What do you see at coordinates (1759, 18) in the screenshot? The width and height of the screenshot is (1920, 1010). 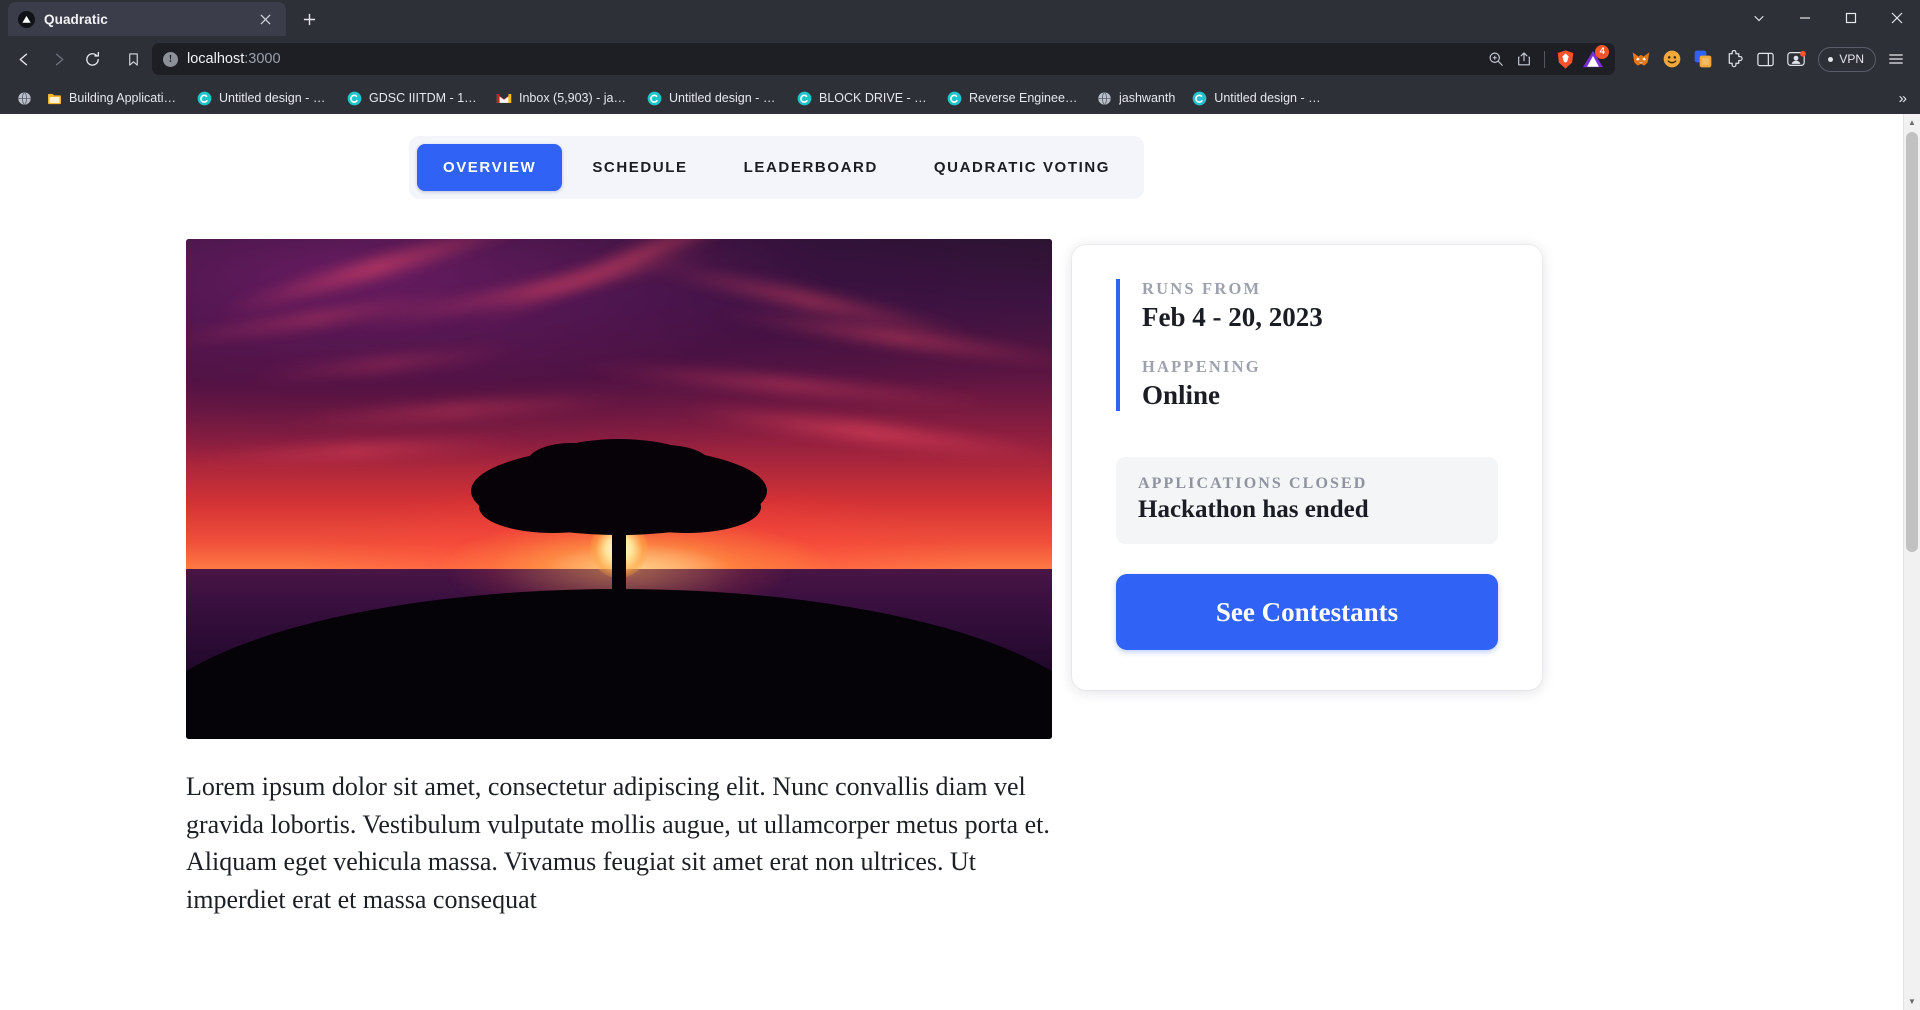 I see `tab-search-icon` at bounding box center [1759, 18].